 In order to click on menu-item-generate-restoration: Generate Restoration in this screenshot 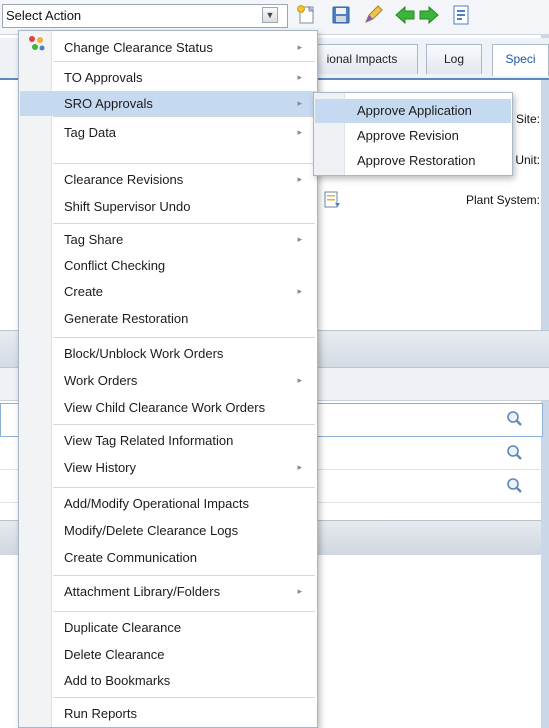, I will do `click(168, 318)`.